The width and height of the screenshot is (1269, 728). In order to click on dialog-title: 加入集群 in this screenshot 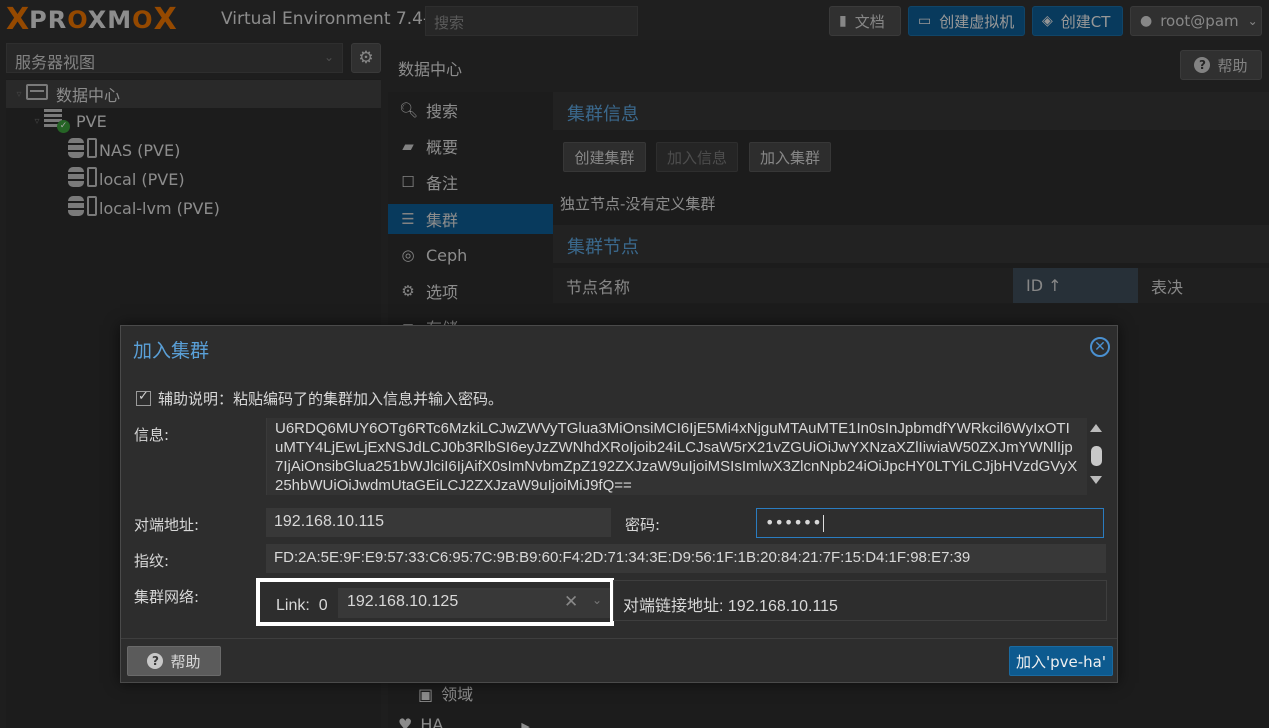, I will do `click(171, 351)`.